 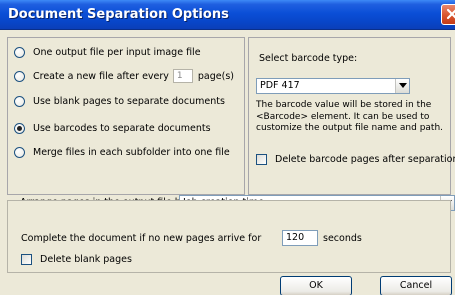 I want to click on cancel-button: Cancel, so click(x=416, y=285).